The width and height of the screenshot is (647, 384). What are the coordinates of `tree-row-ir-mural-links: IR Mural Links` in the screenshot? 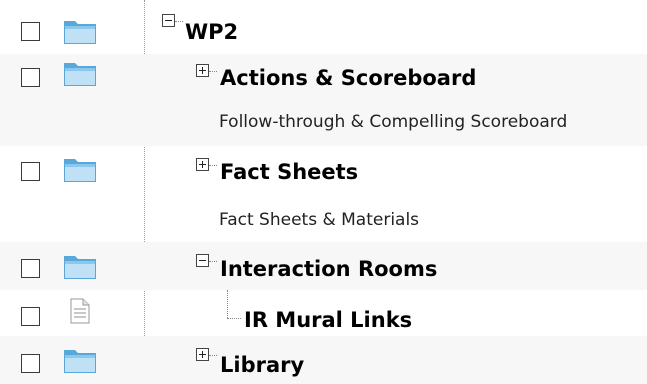 It's located at (323, 313).